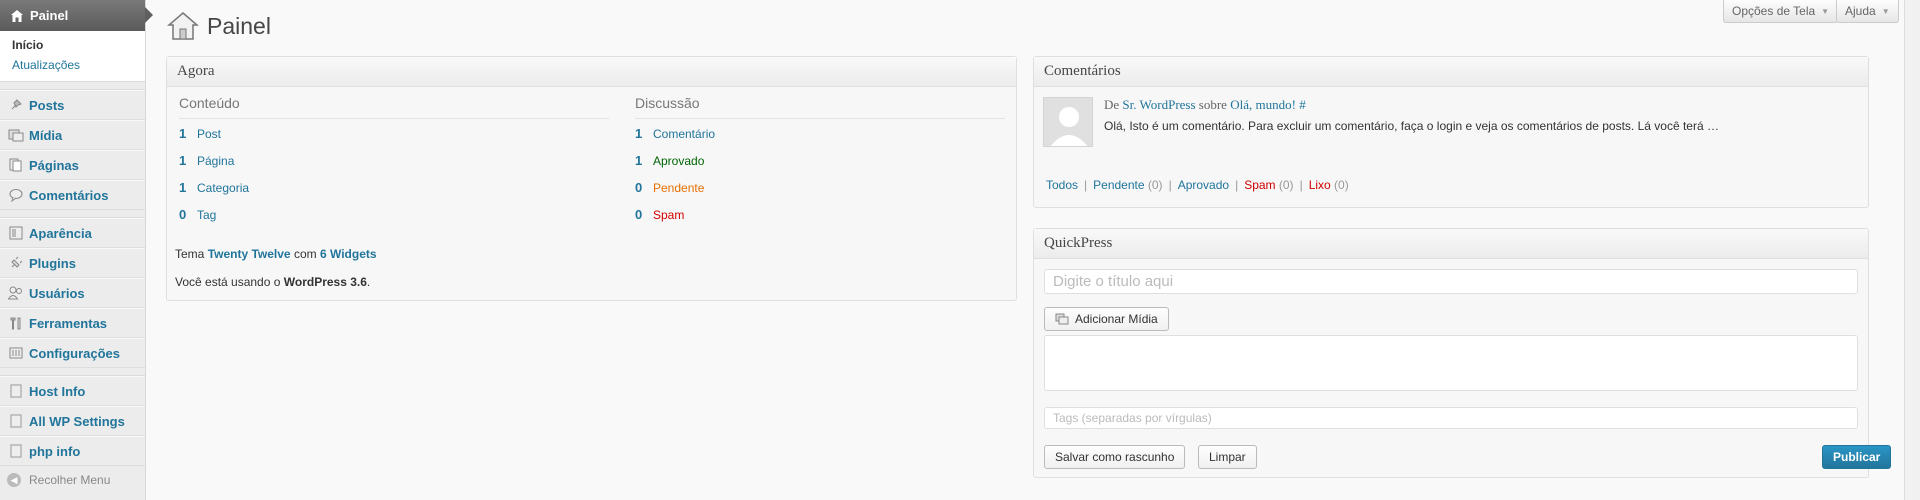 The image size is (1920, 500). What do you see at coordinates (14, 480) in the screenshot?
I see `collapse-arrow-icon: ◀` at bounding box center [14, 480].